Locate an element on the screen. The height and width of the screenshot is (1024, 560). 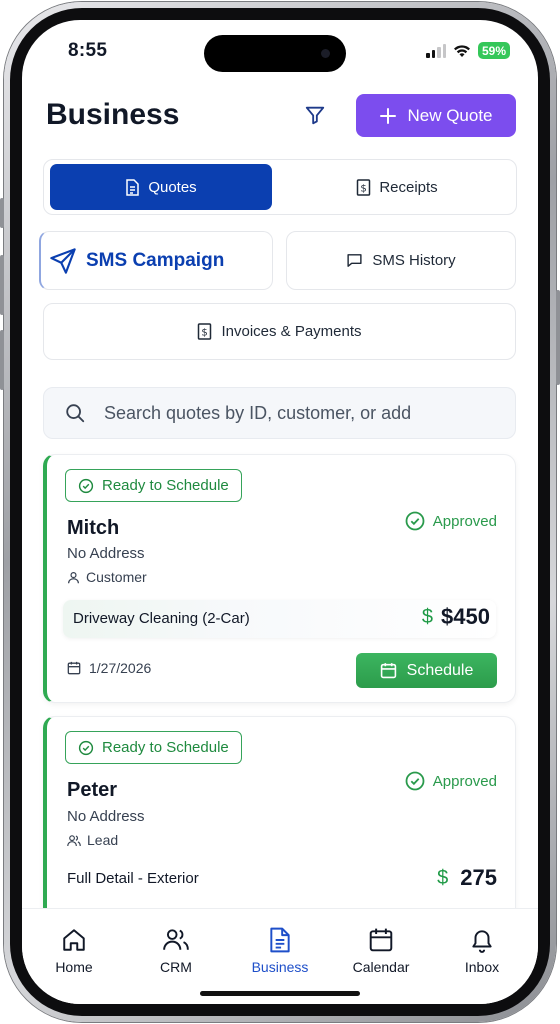
side-button-mute is located at coordinates (2, 213).